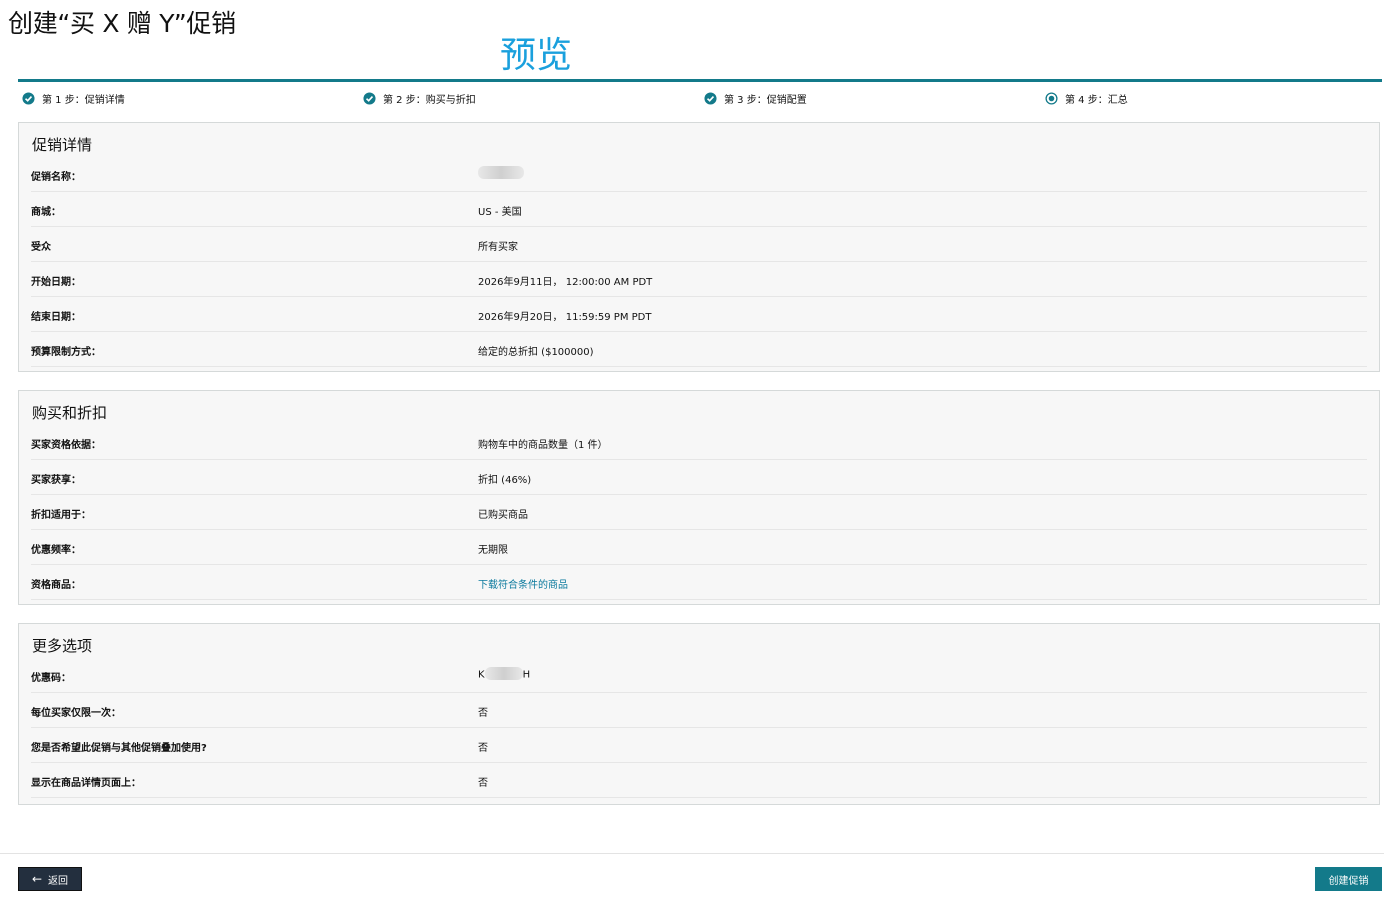  What do you see at coordinates (699, 314) in the screenshot?
I see `detail-row: 结束日期： 2026年9月20日， 11:59:59 PM PDT` at bounding box center [699, 314].